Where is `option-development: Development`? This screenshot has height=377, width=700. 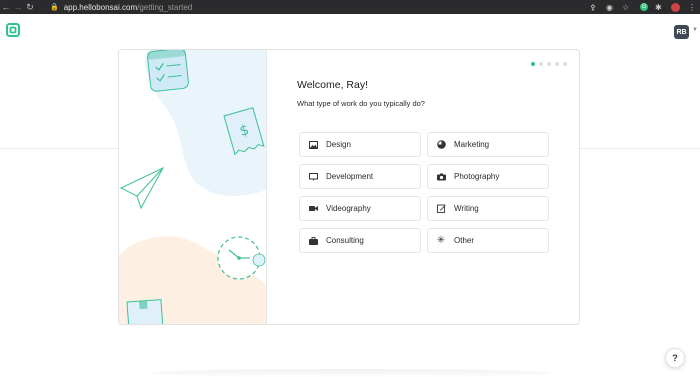 option-development: Development is located at coordinates (360, 176).